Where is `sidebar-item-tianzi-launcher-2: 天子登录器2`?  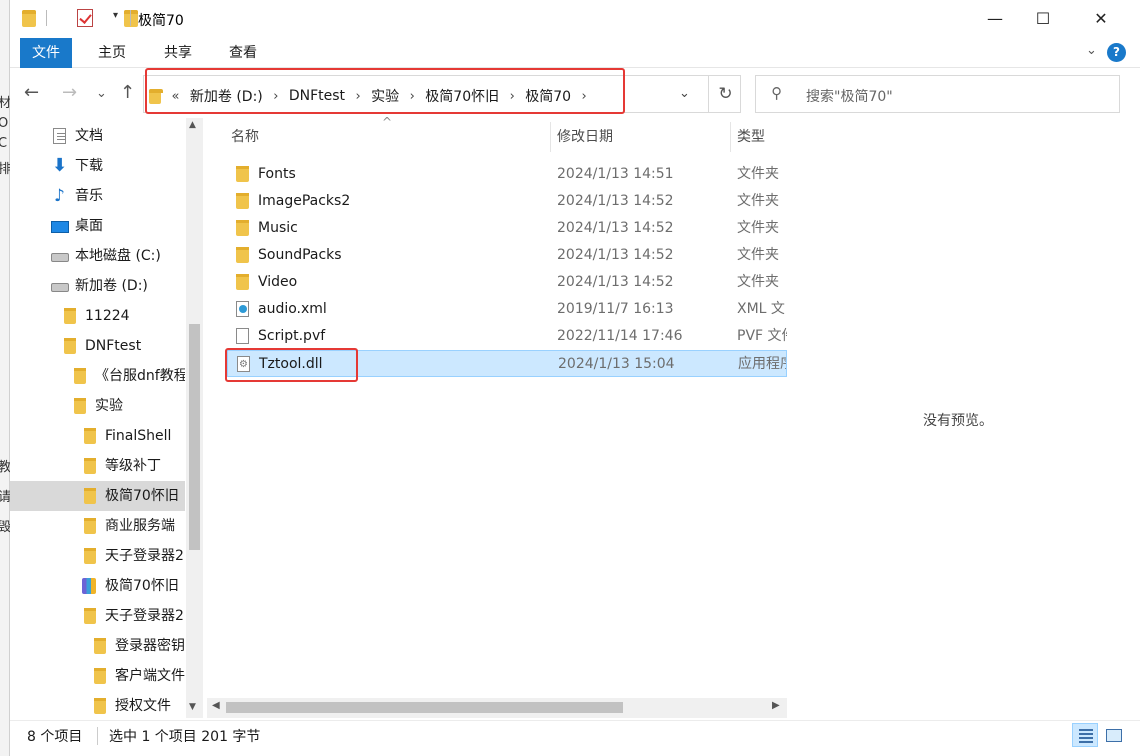 sidebar-item-tianzi-launcher-2: 天子登录器2 is located at coordinates (97, 616).